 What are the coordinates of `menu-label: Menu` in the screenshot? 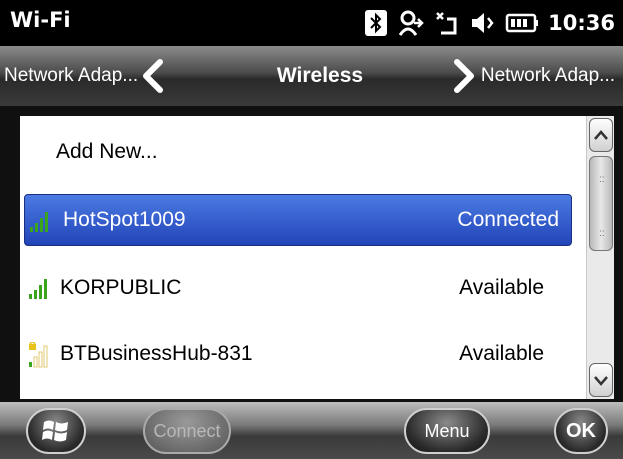 It's located at (447, 430).